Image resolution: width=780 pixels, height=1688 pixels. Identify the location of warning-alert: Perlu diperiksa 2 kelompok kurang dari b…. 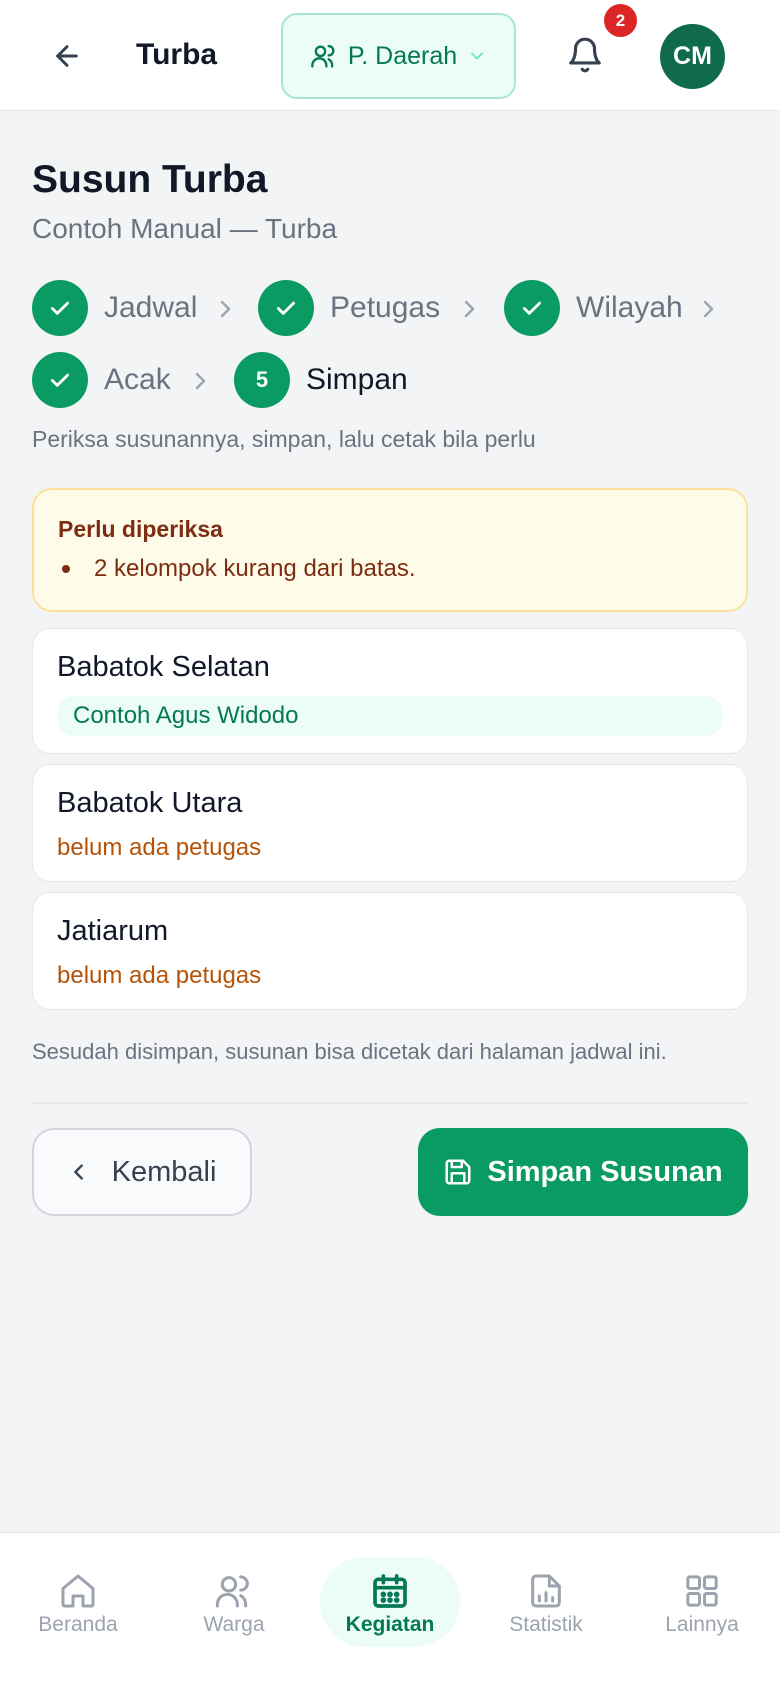
(390, 550).